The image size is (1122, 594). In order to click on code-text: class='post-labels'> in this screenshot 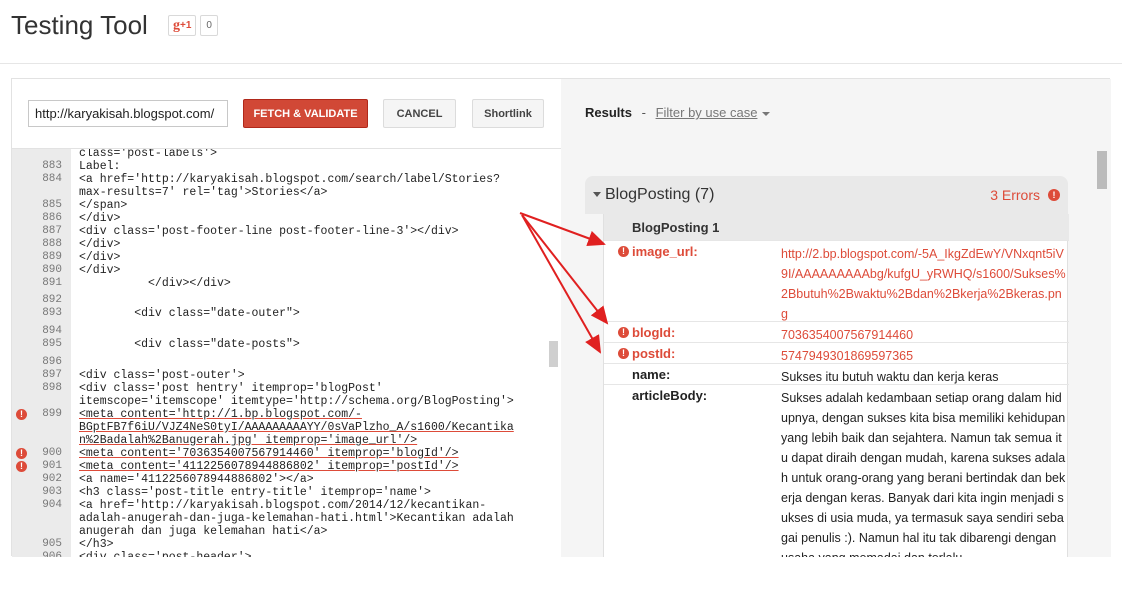, I will do `click(148, 154)`.